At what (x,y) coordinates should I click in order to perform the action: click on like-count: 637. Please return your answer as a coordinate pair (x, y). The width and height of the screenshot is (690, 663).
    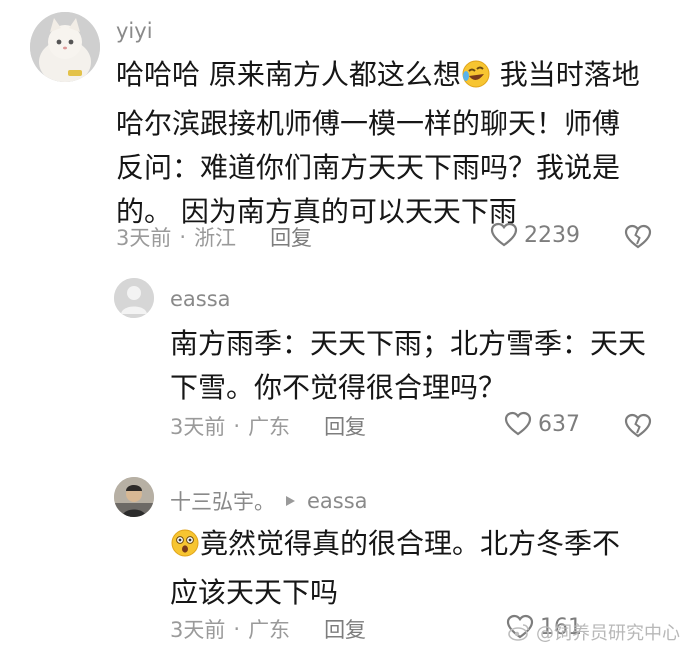
    Looking at the image, I should click on (559, 424).